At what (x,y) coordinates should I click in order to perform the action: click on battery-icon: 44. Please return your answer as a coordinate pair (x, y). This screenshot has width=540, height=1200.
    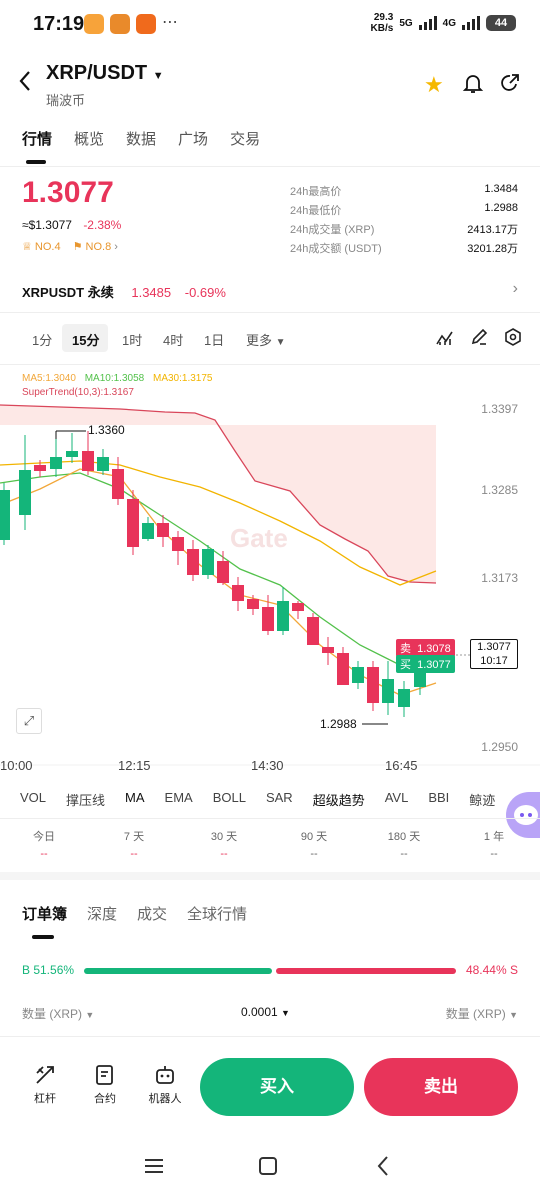
    Looking at the image, I should click on (501, 23).